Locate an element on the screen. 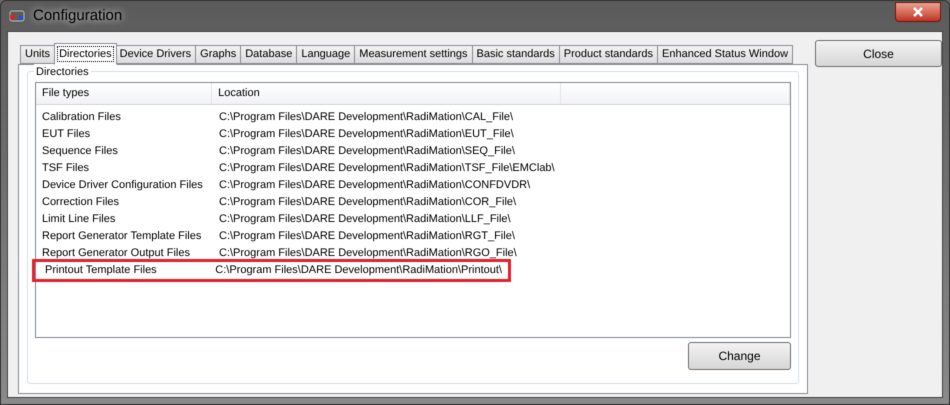  tab: Units is located at coordinates (38, 54).